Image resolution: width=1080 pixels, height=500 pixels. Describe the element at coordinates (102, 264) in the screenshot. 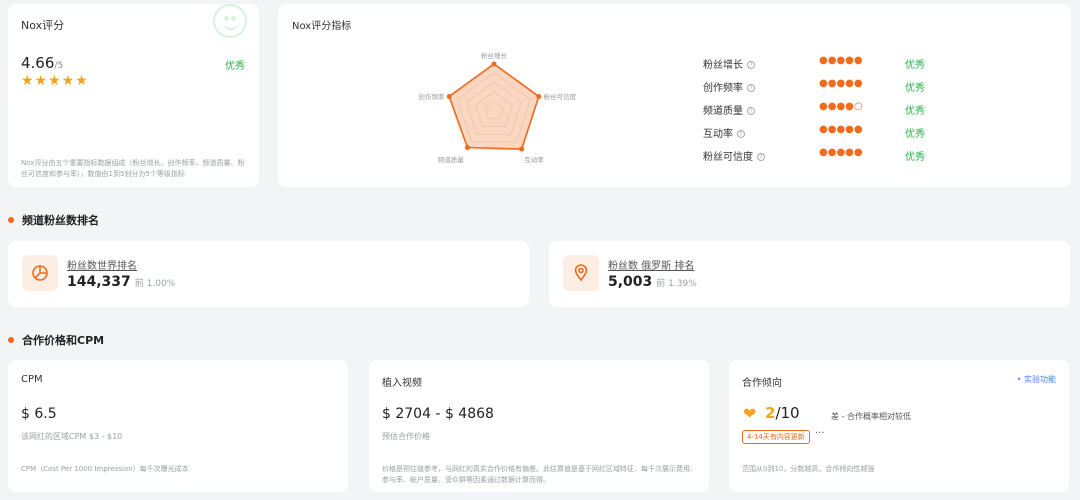

I see `world-rank-link: 粉丝数世界排名` at that location.